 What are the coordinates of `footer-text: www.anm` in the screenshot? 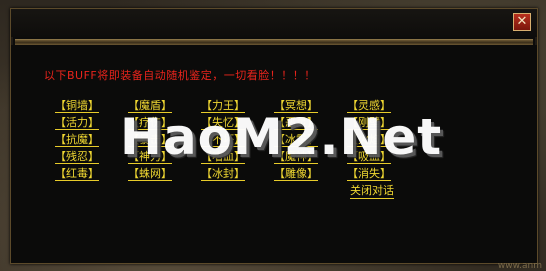 It's located at (519, 266).